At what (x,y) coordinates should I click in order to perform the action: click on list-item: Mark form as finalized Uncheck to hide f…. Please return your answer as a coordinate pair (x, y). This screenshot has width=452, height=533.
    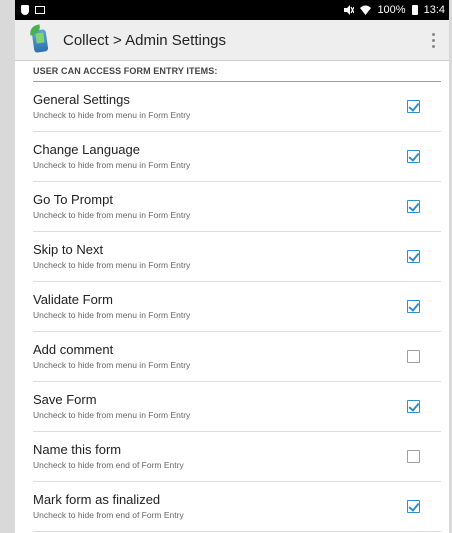
    Looking at the image, I should click on (237, 507).